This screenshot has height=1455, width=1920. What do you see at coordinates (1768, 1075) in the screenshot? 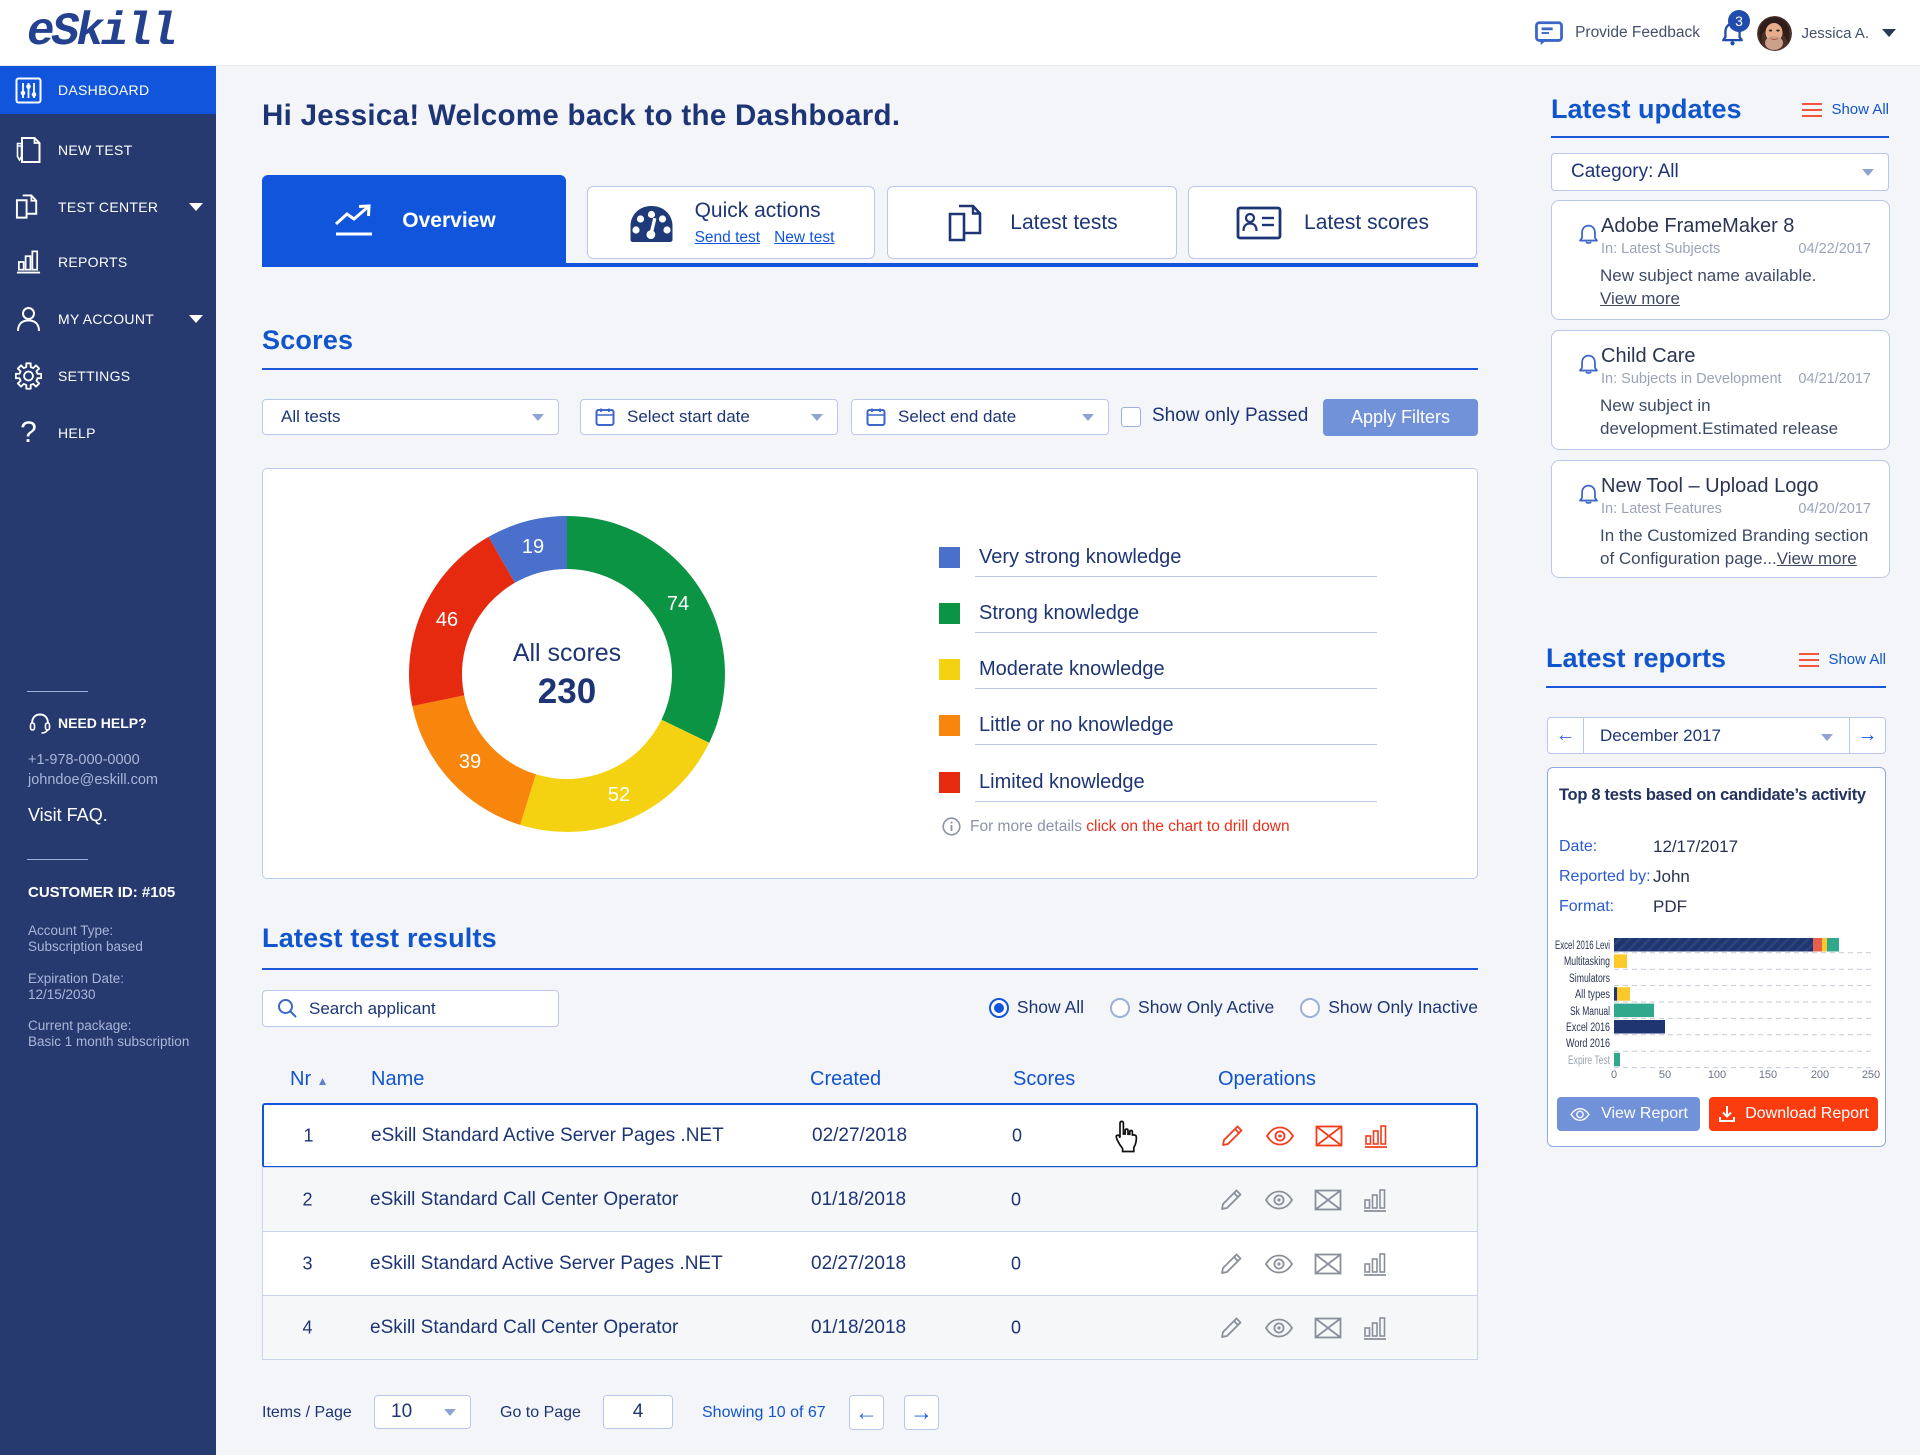
I see `svg-text: 150` at bounding box center [1768, 1075].